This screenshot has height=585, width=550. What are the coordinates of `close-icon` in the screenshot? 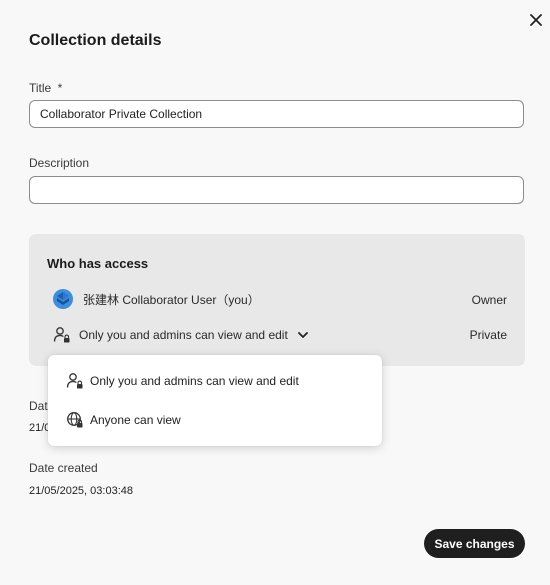 It's located at (536, 20).